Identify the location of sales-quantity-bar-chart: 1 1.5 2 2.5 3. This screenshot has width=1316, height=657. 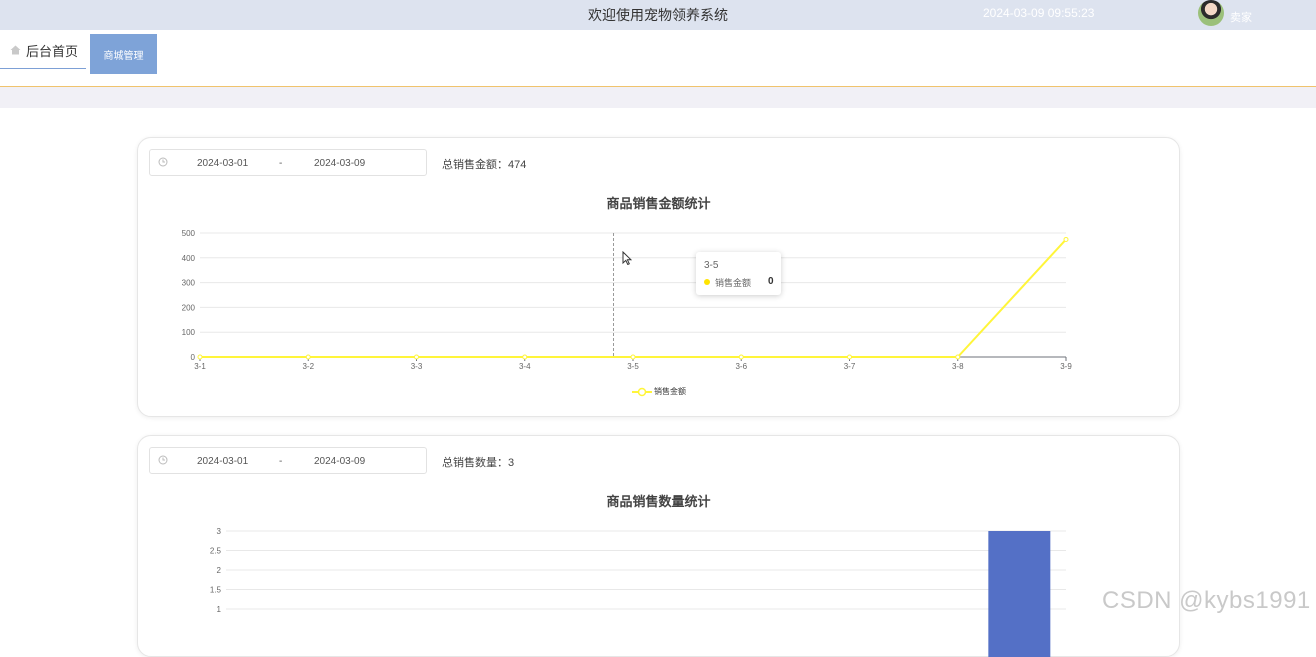
(638, 592).